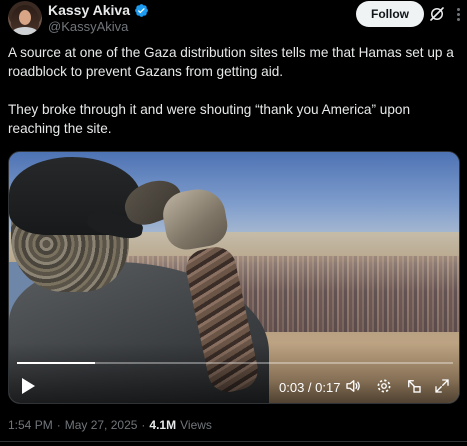  What do you see at coordinates (196, 425) in the screenshot?
I see `views-label: Views` at bounding box center [196, 425].